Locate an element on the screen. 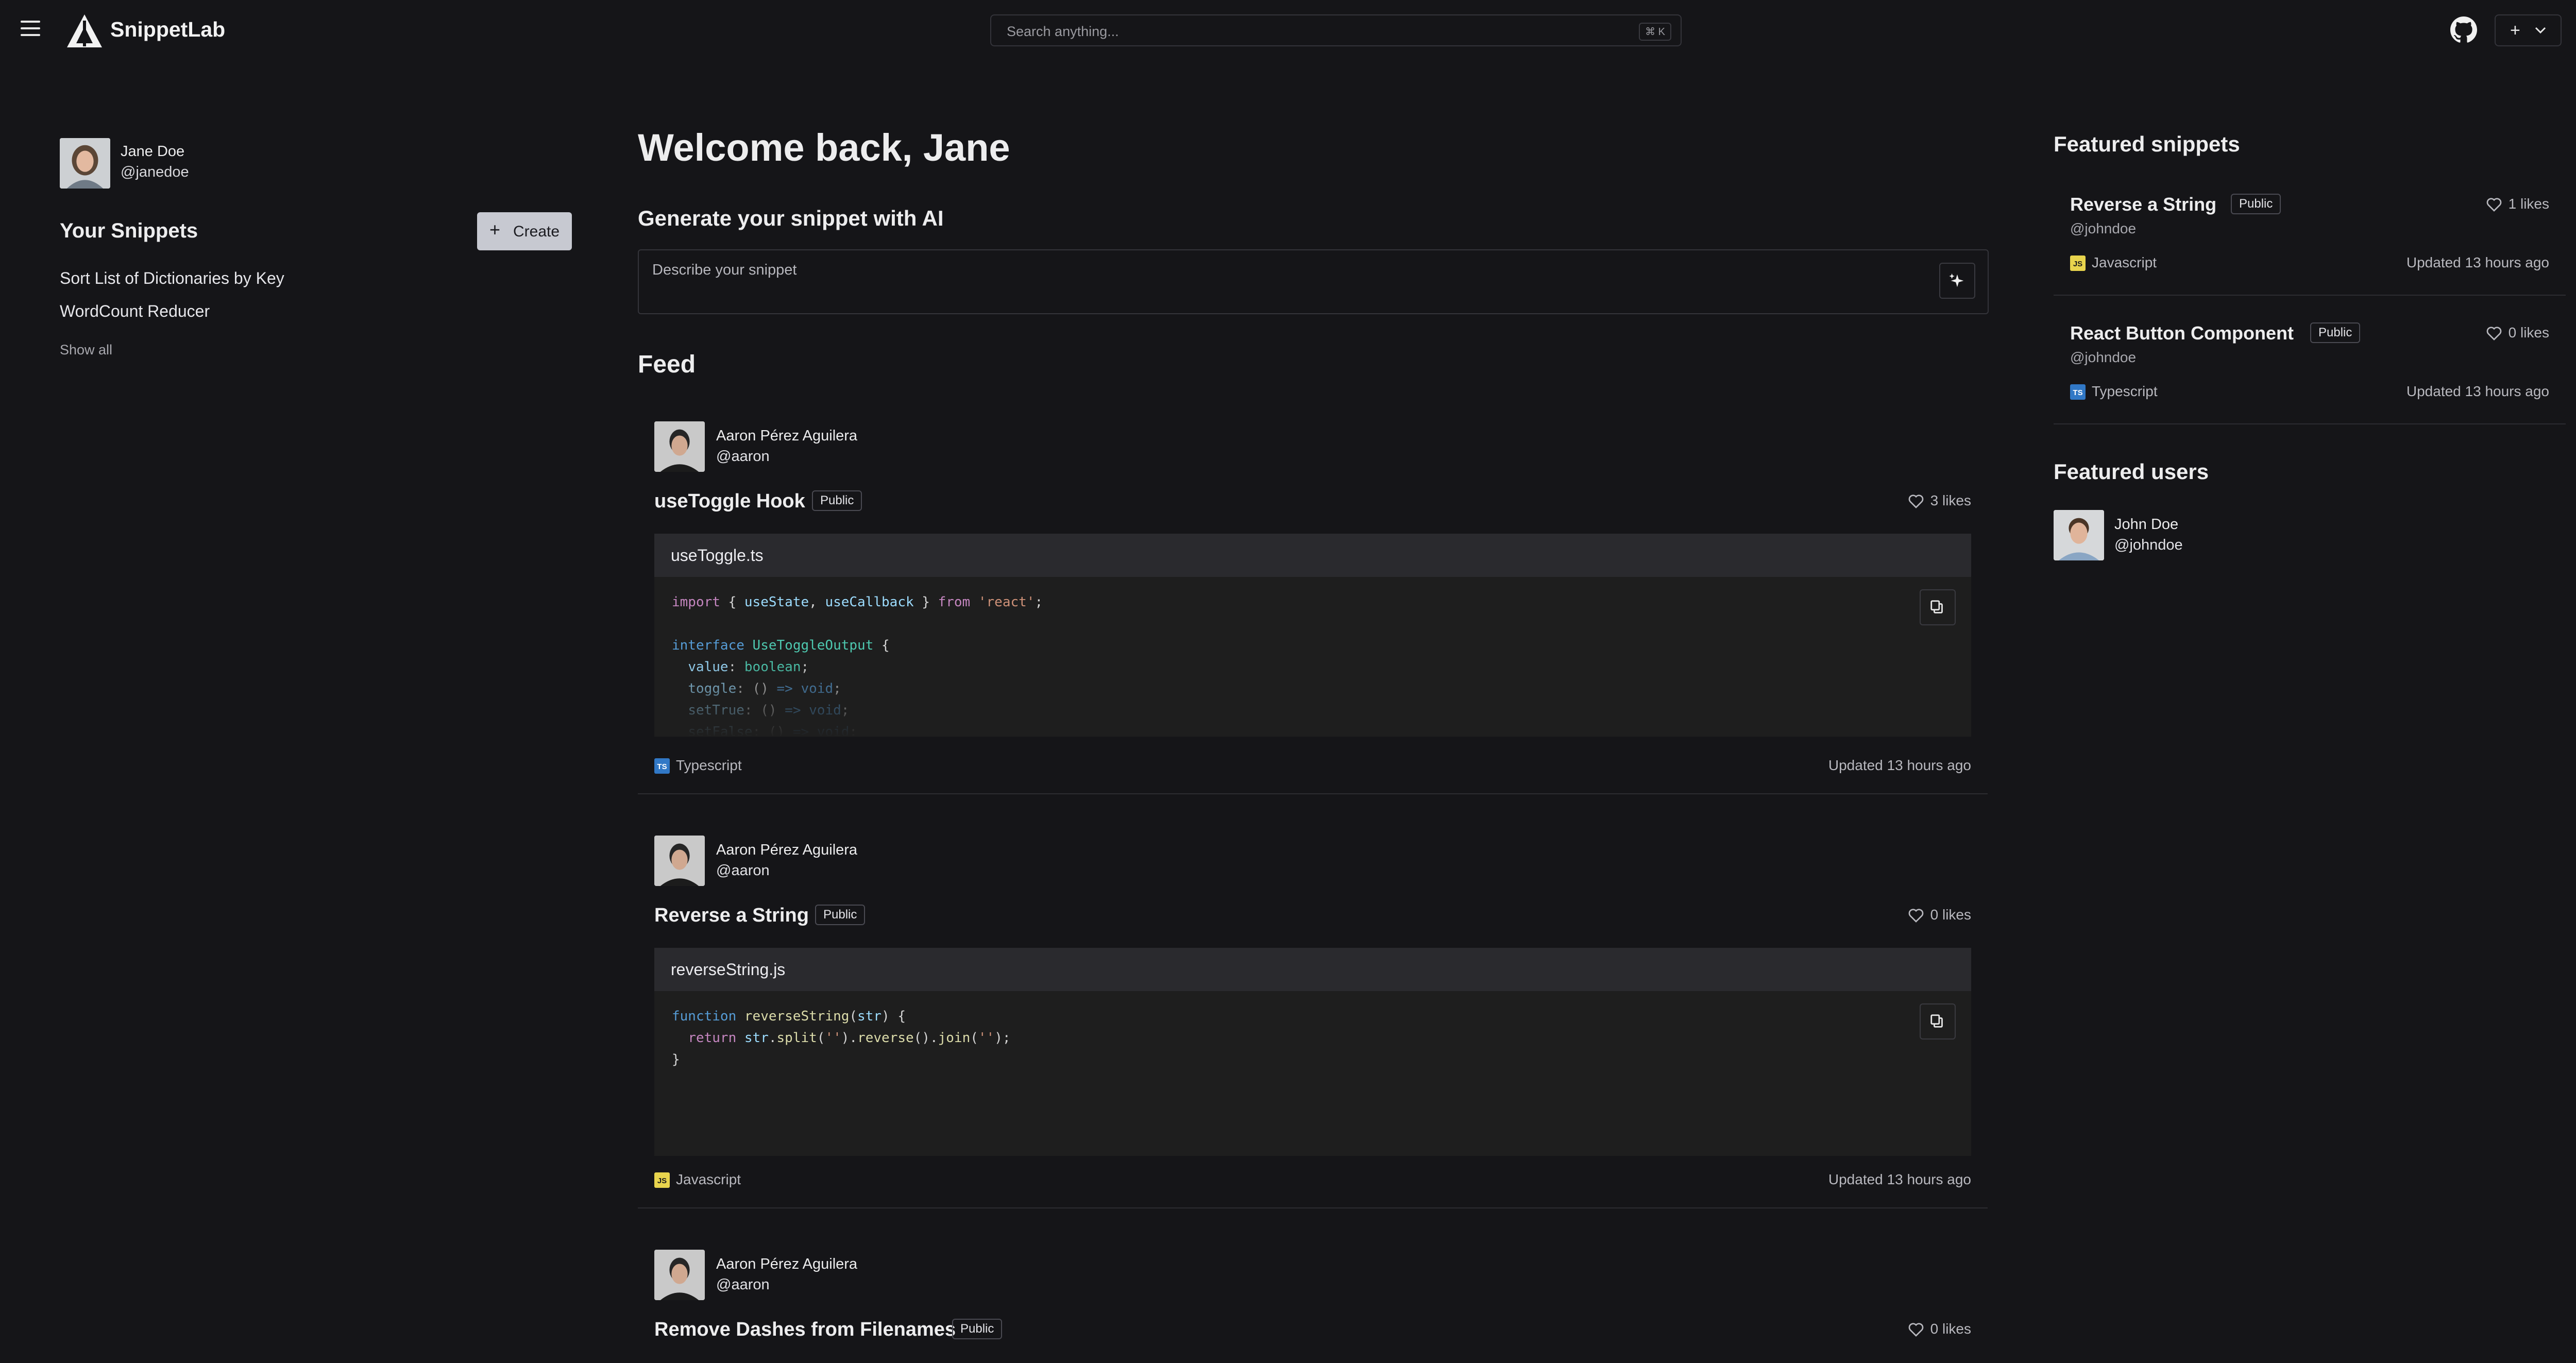  ai-generate-button is located at coordinates (1957, 281).